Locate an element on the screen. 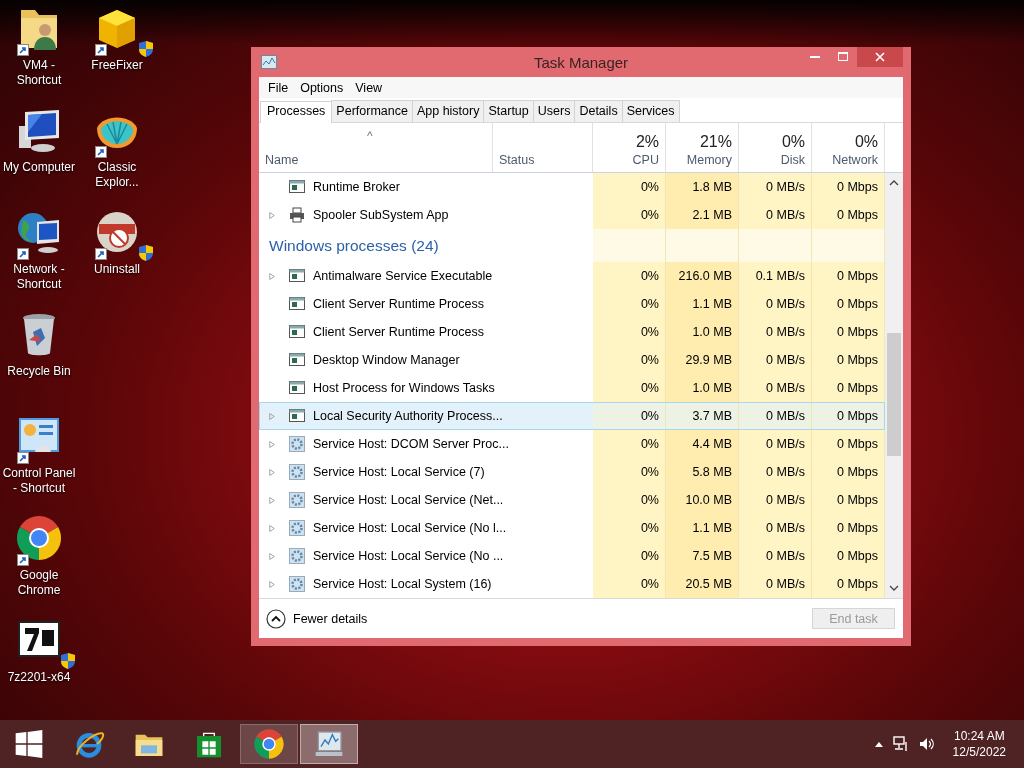  tab: Users is located at coordinates (554, 111).